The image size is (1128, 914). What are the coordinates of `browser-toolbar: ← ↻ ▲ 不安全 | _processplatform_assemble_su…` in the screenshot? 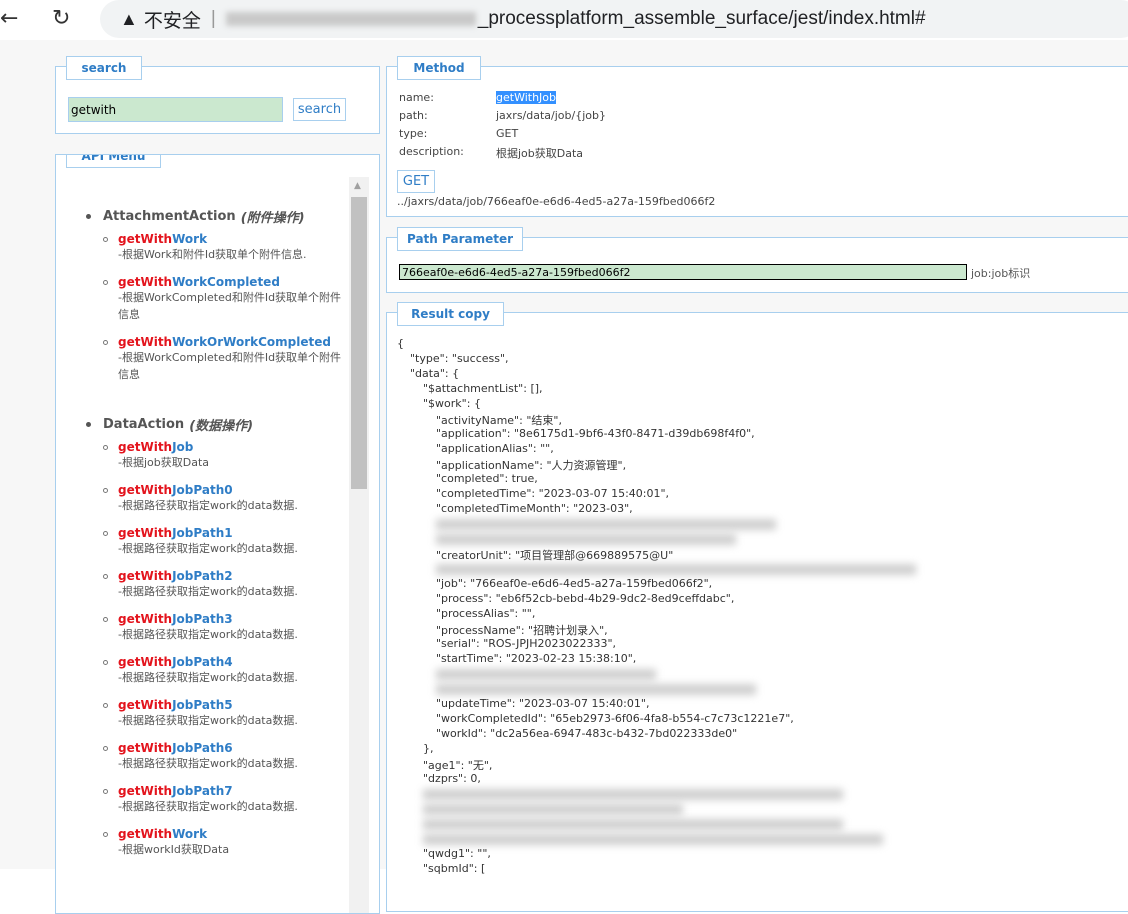 It's located at (564, 20).